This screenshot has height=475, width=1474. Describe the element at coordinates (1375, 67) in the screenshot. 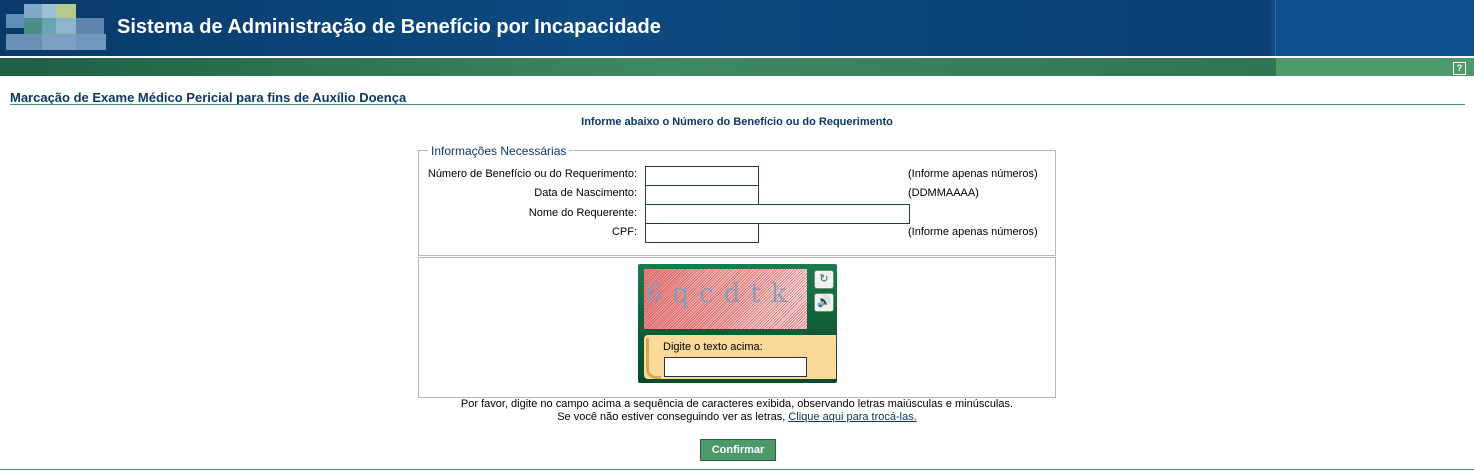

I see `green-bar-right-panel: ?` at that location.